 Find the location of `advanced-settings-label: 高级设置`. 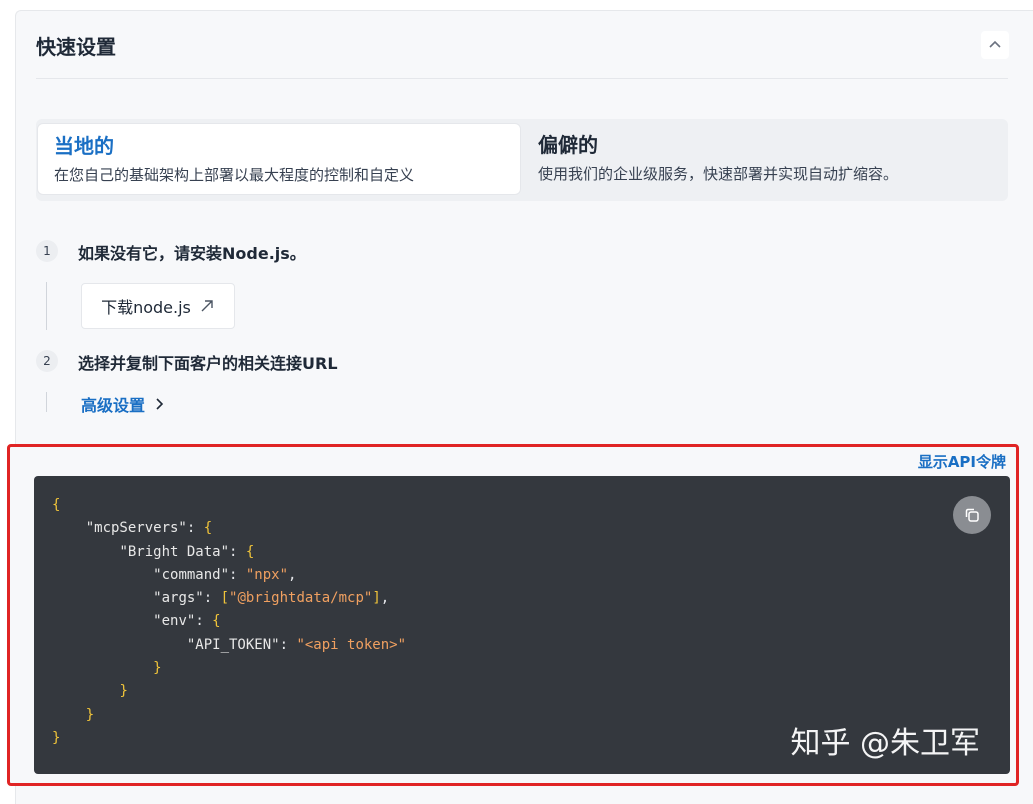

advanced-settings-label: 高级设置 is located at coordinates (113, 405).